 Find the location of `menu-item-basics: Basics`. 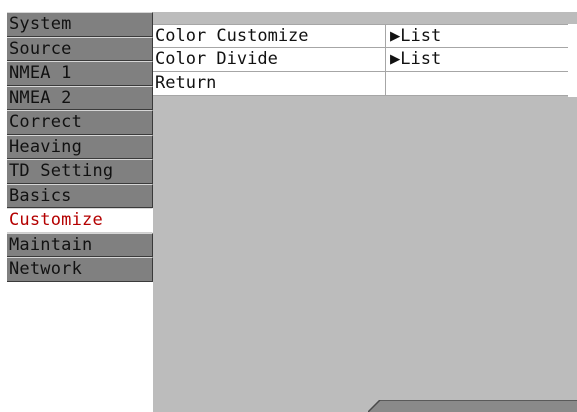

menu-item-basics: Basics is located at coordinates (80, 195).